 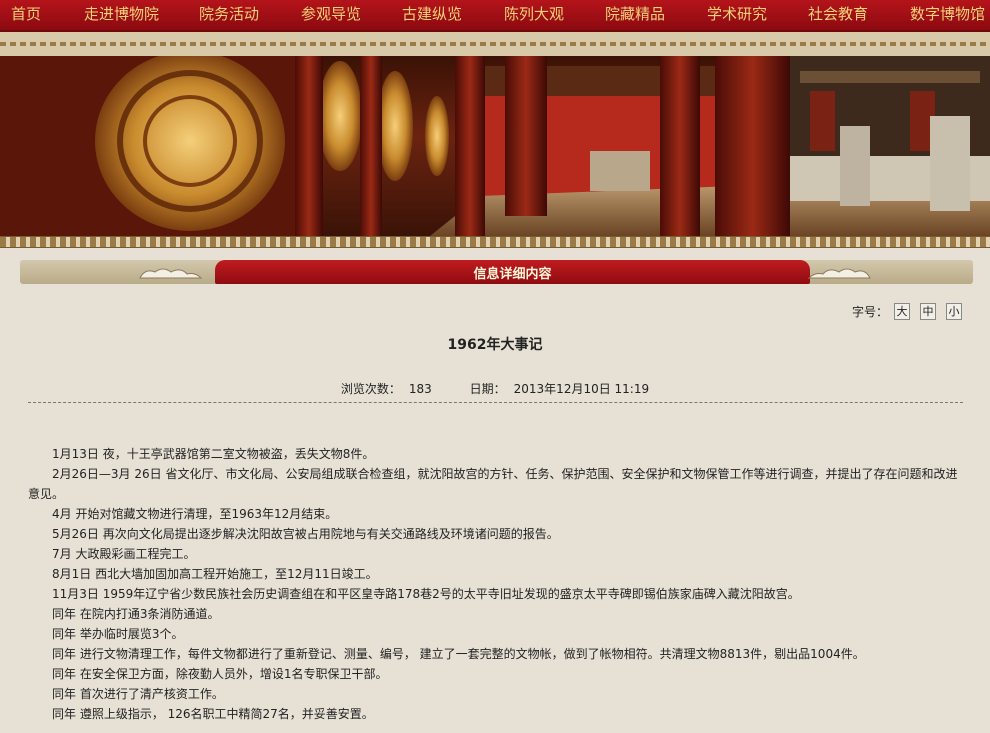 I want to click on article-date: 2013年12月10日 11:19, so click(x=581, y=389).